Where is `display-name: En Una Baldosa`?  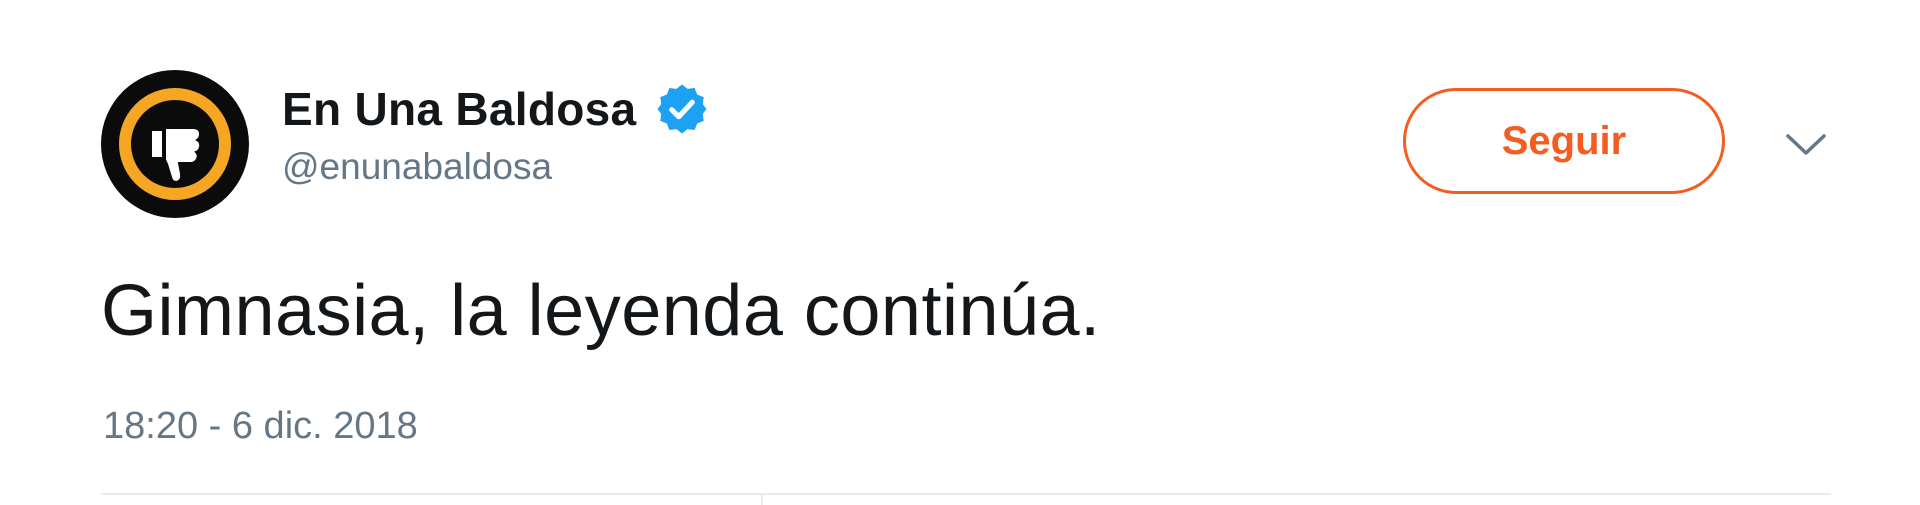 display-name: En Una Baldosa is located at coordinates (459, 109).